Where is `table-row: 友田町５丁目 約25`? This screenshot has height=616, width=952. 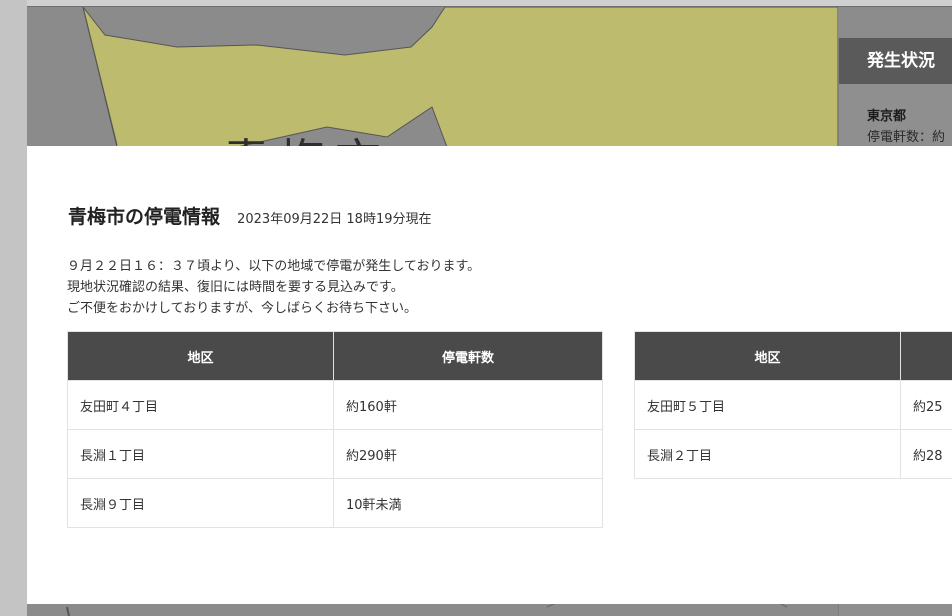 table-row: 友田町５丁目 約25 is located at coordinates (793, 405).